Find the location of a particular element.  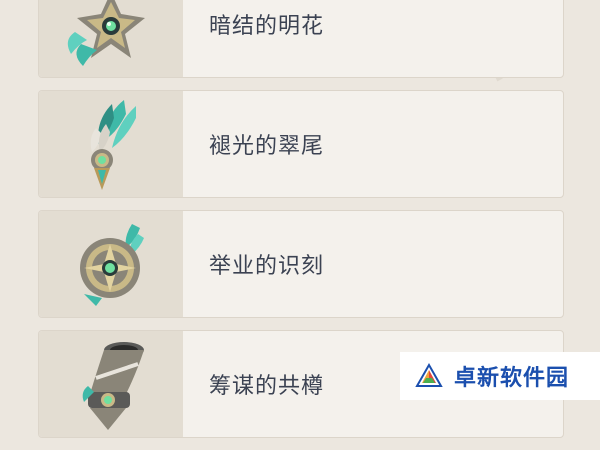

site-watermark: 卓新软件园 is located at coordinates (500, 376).